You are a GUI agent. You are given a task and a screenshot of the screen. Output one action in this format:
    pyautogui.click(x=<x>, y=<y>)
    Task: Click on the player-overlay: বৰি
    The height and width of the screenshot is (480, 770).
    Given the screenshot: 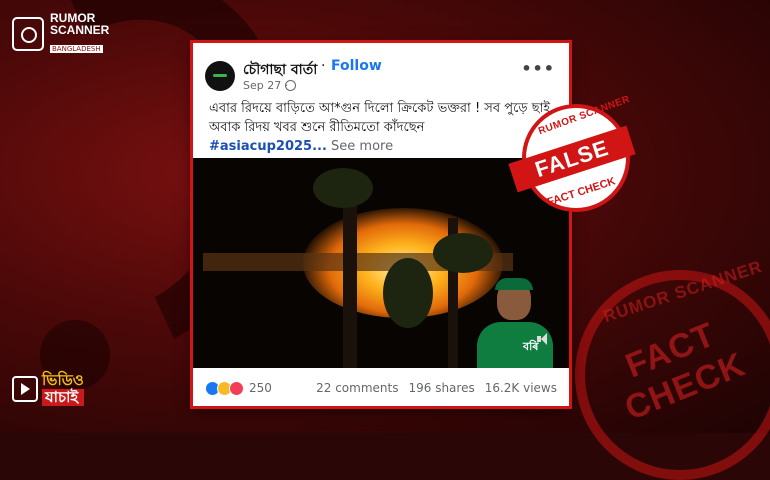 What is the action you would take?
    pyautogui.click(x=515, y=323)
    